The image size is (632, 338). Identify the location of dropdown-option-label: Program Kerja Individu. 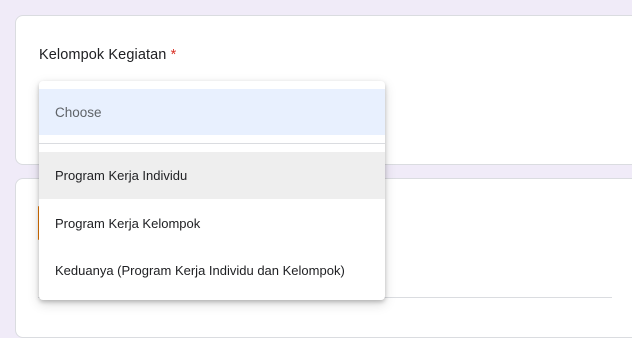
(121, 175).